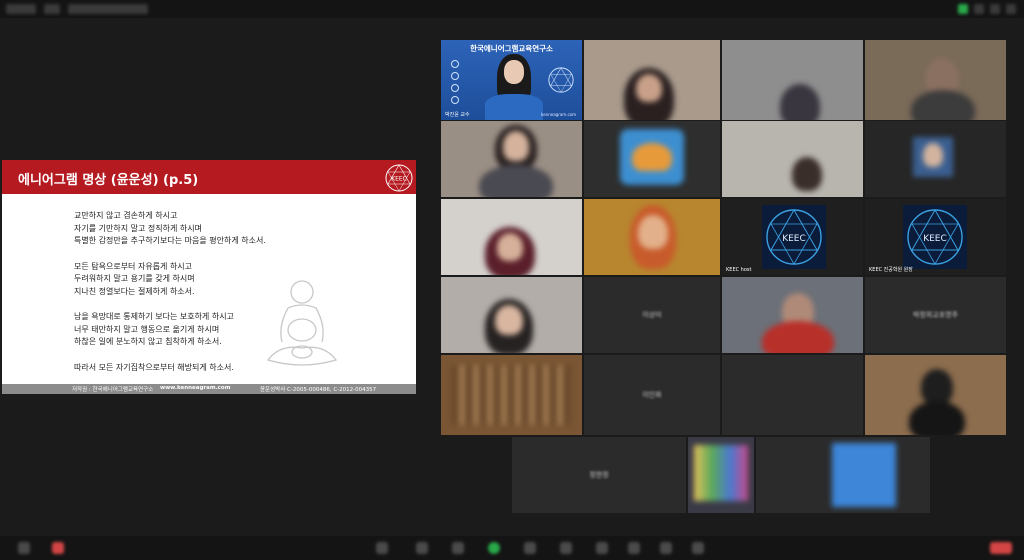 The height and width of the screenshot is (560, 1024). What do you see at coordinates (108, 9) in the screenshot?
I see `share-status-chip` at bounding box center [108, 9].